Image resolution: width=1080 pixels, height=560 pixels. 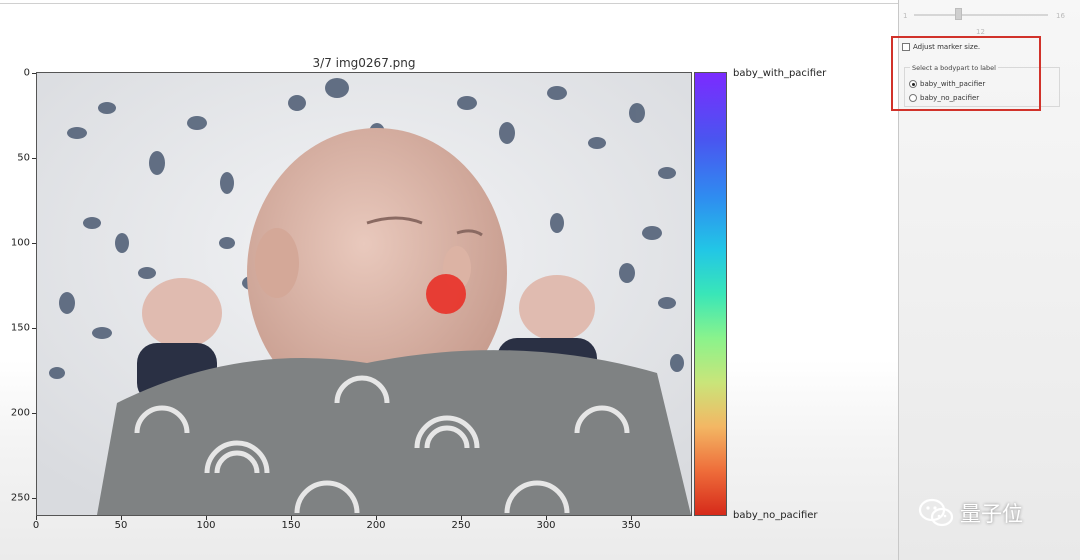 What do you see at coordinates (376, 525) in the screenshot?
I see `x-tick-label: 200` at bounding box center [376, 525].